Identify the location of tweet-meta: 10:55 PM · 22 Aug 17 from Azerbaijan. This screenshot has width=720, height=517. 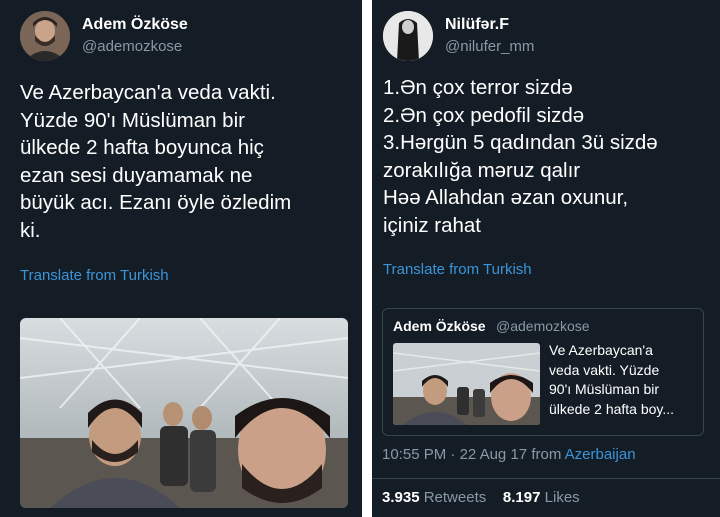
(509, 454).